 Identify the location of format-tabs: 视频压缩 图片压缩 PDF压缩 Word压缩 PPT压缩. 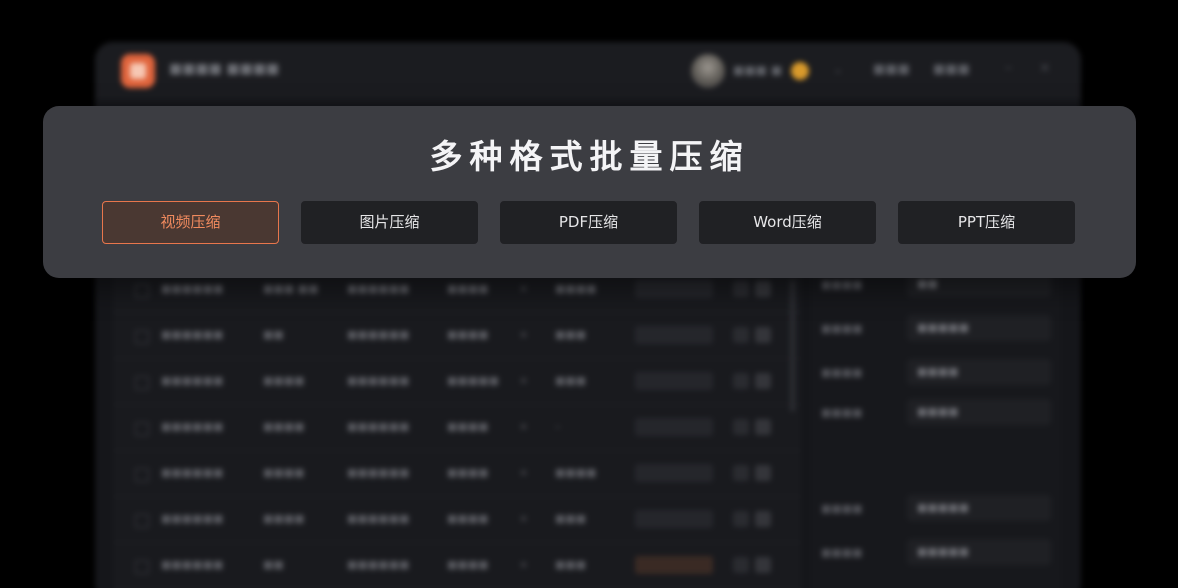
(589, 222).